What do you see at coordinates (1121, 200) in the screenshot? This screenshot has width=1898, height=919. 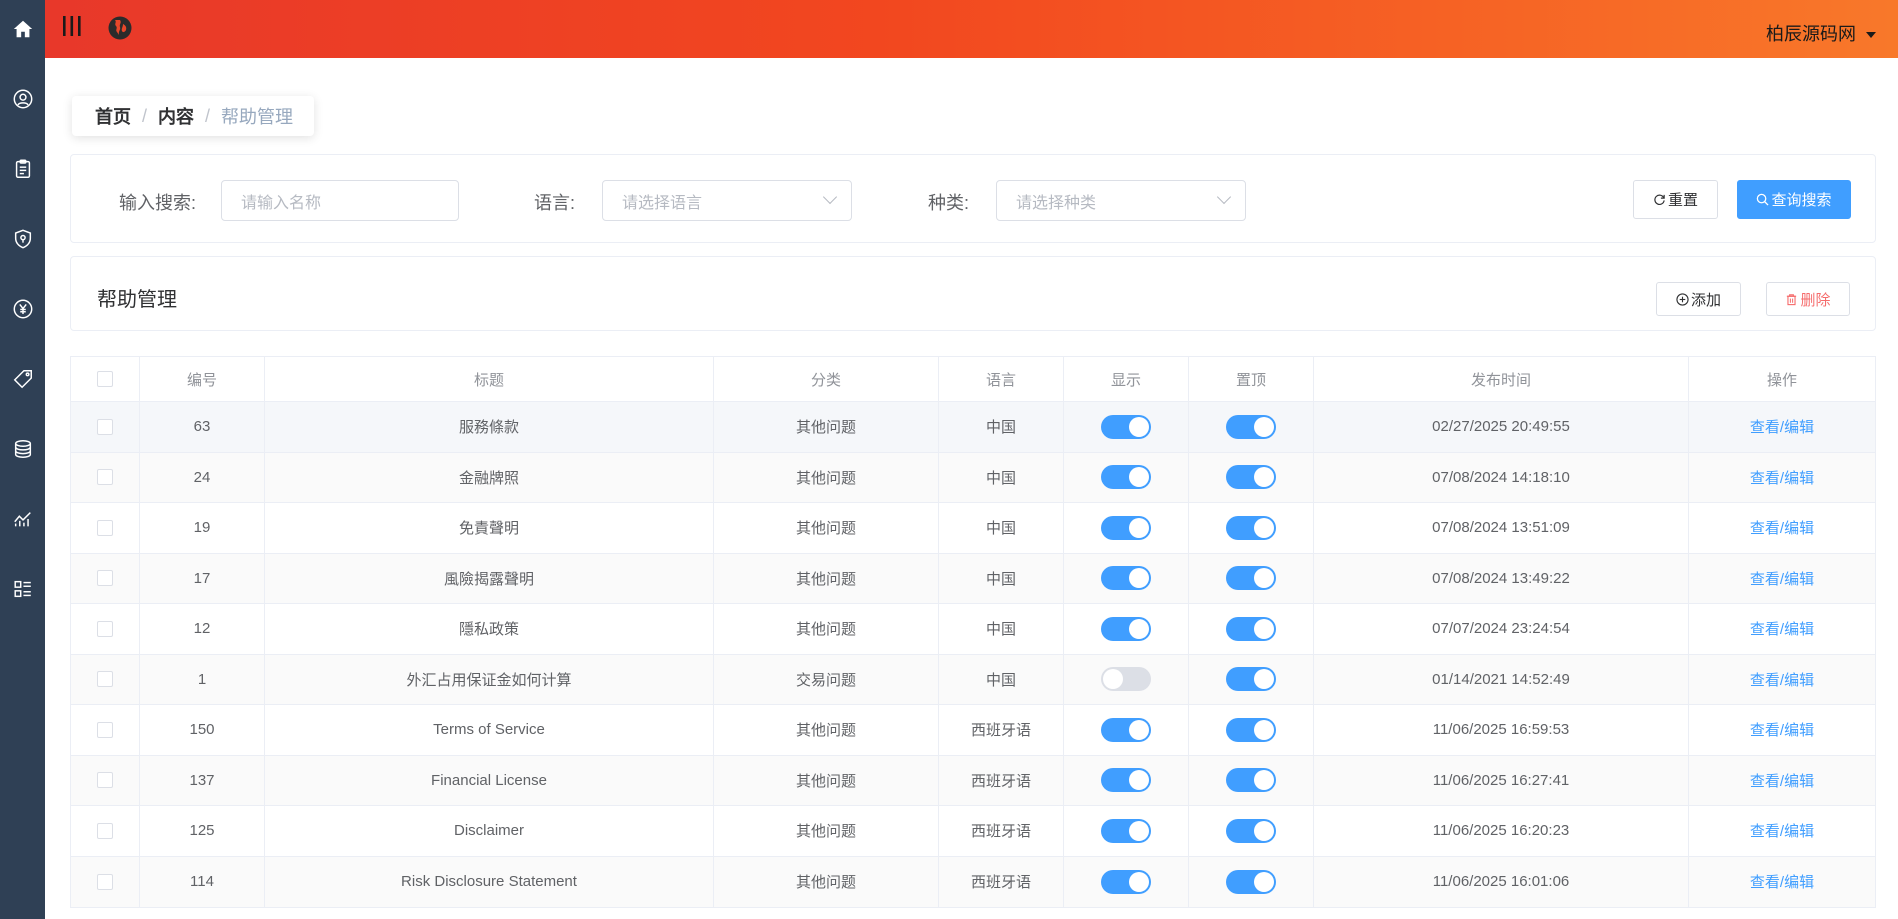 I see `category-select: 请选择种类` at bounding box center [1121, 200].